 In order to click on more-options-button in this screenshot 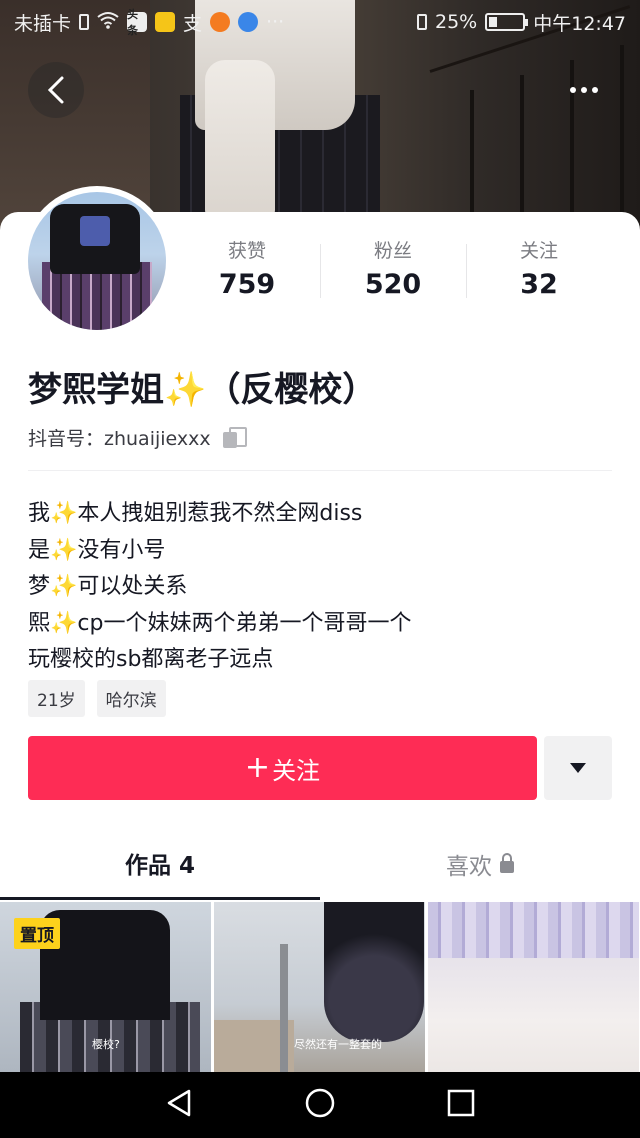, I will do `click(584, 90)`.